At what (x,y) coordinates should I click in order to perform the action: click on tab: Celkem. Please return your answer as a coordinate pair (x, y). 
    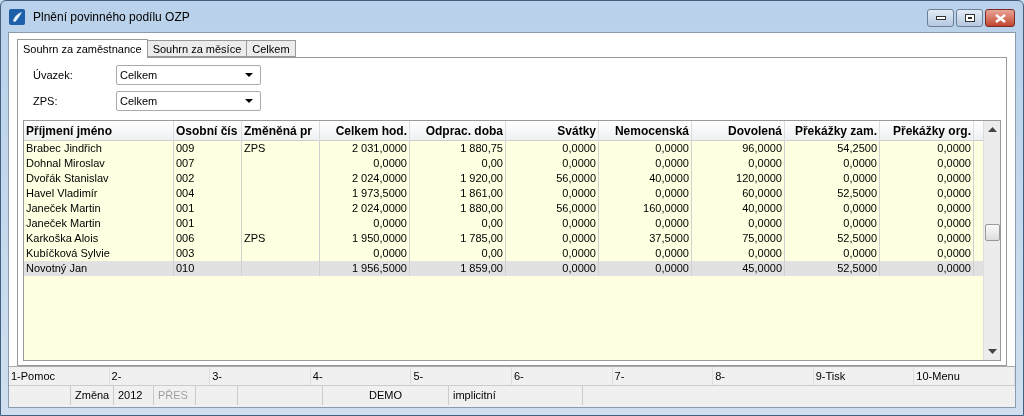
    Looking at the image, I should click on (271, 48).